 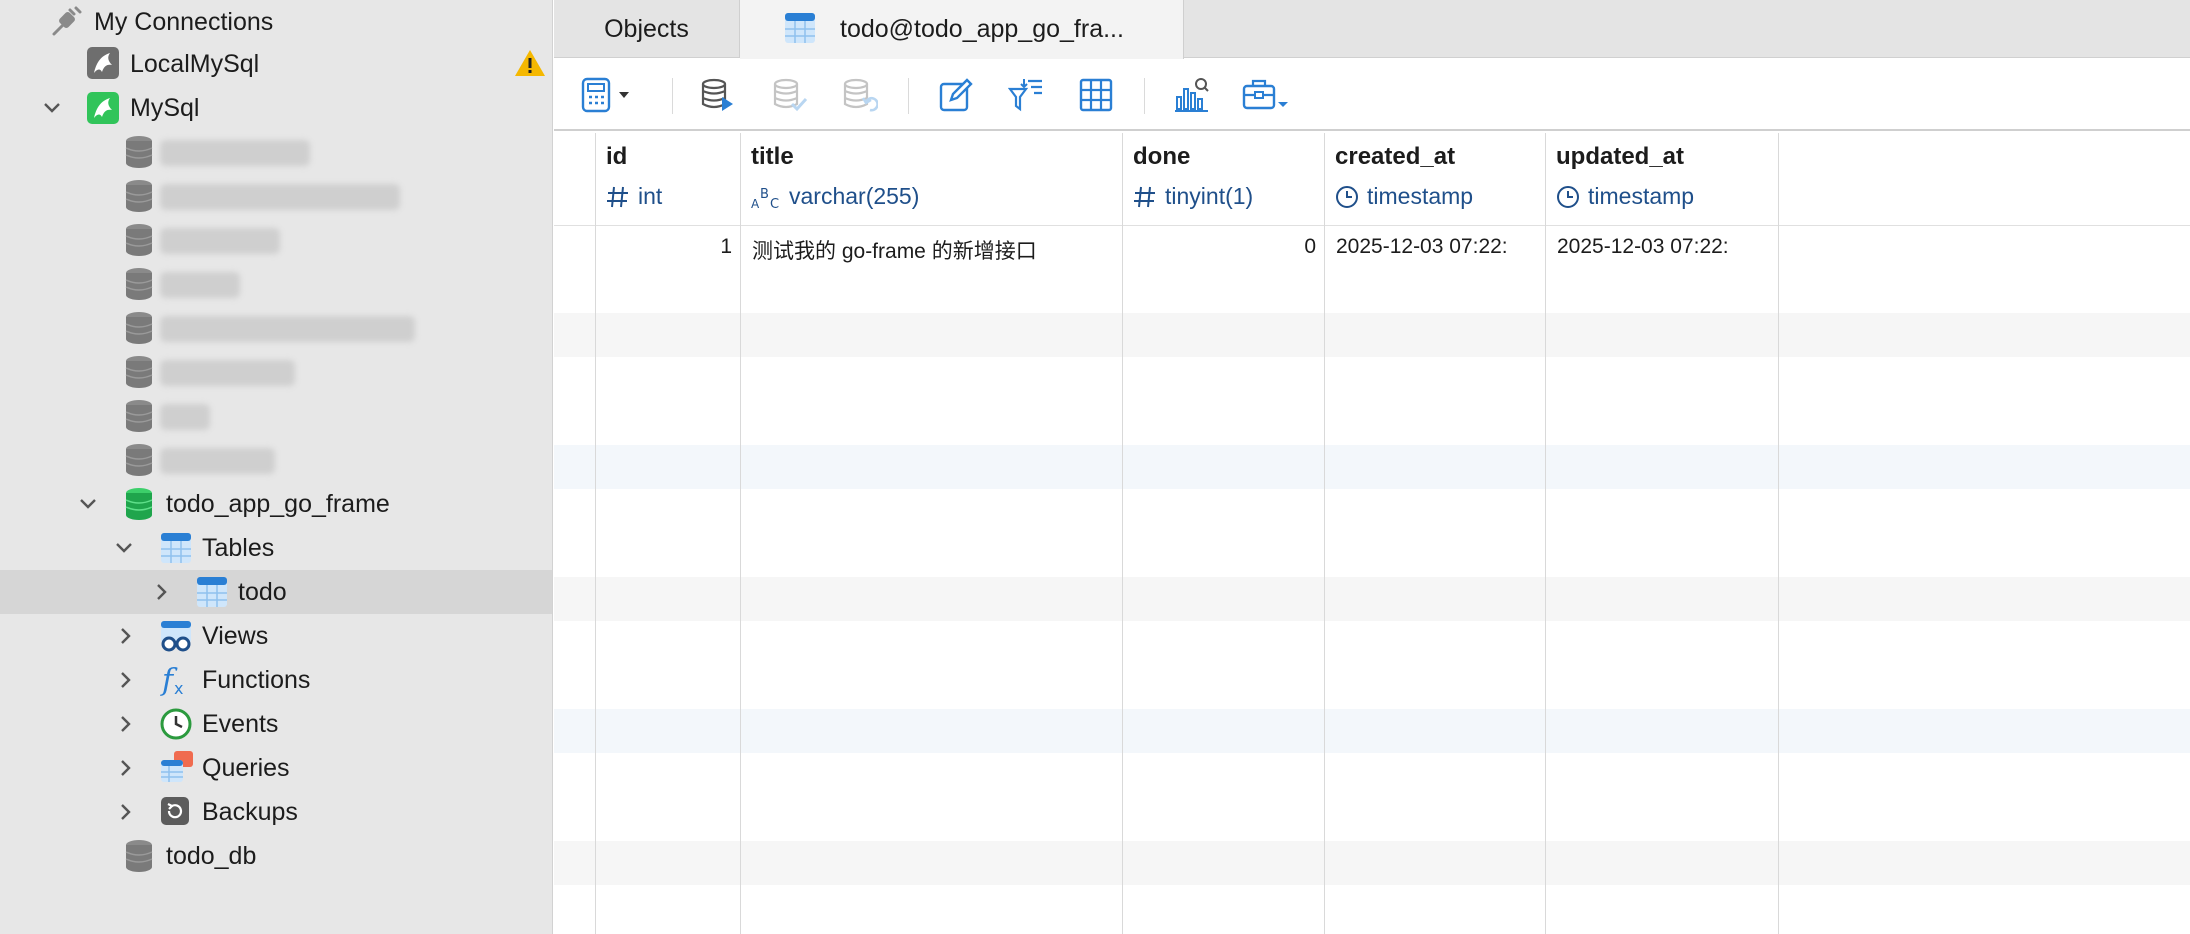 I want to click on toolbox-button, so click(x=1266, y=95).